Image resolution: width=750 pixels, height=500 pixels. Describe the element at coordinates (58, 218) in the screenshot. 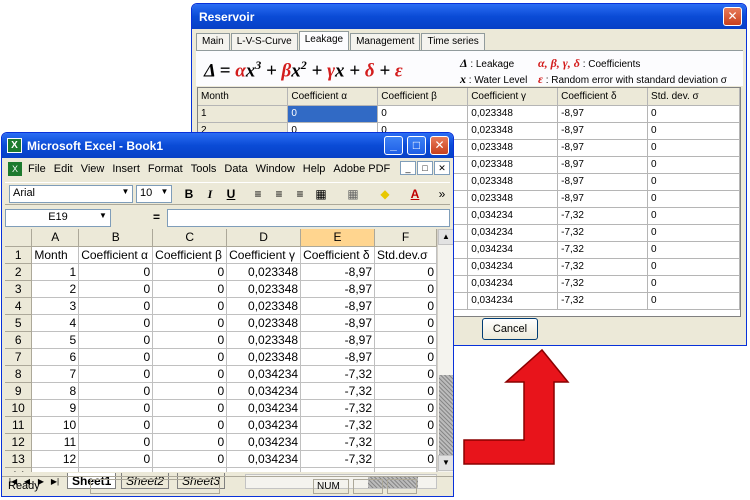

I see `name-box: E19 ▼` at that location.